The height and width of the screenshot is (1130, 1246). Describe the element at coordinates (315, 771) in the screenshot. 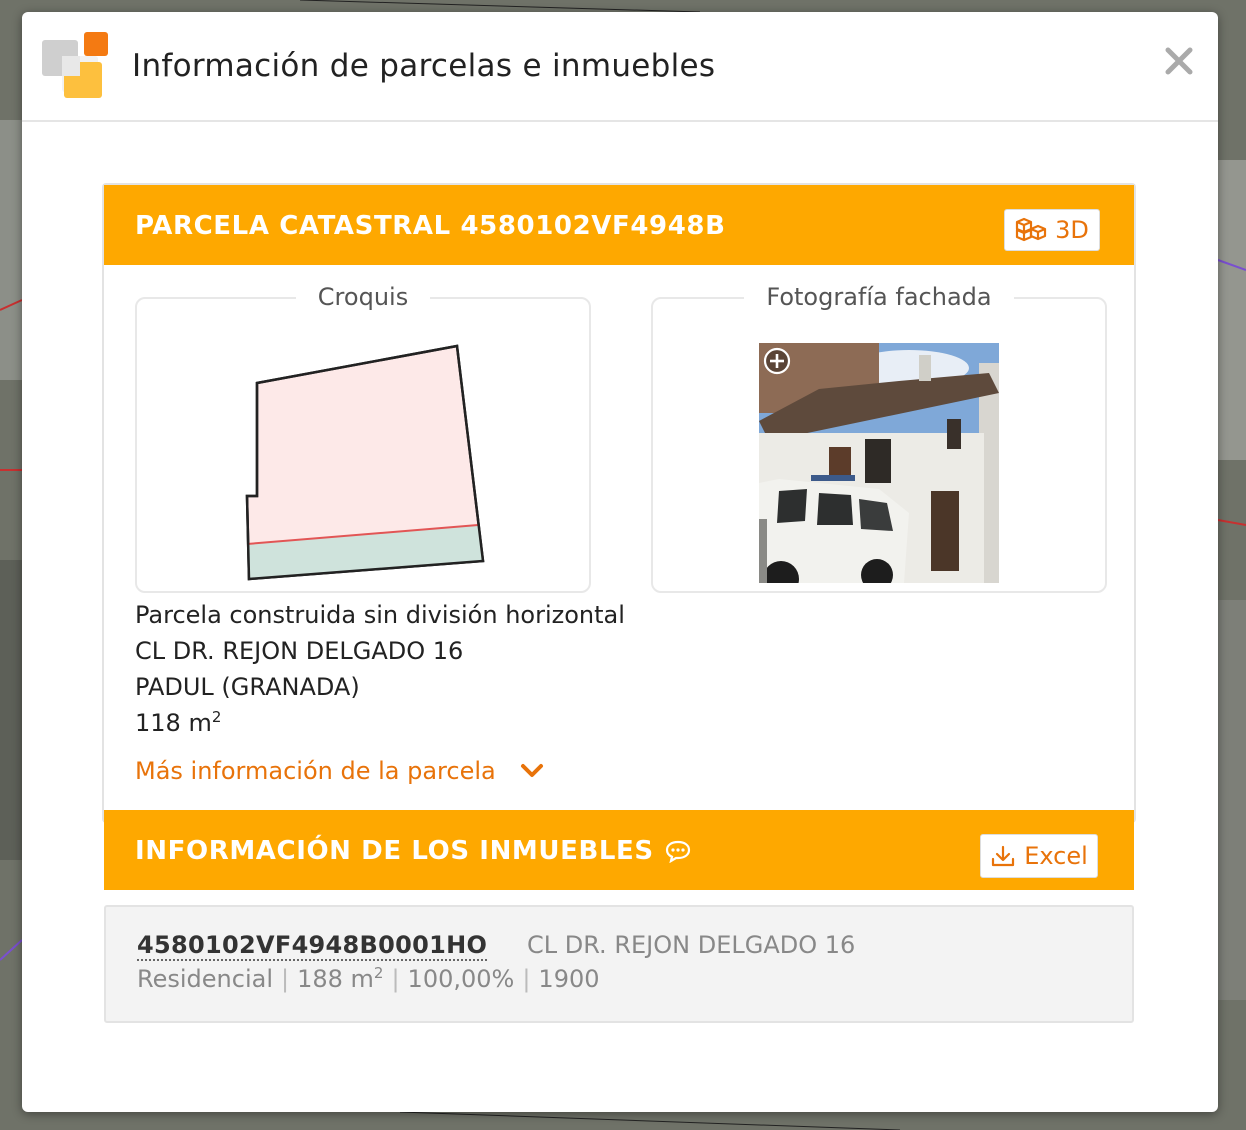

I see `more-parcel-info-label: Más información de la parcela` at that location.